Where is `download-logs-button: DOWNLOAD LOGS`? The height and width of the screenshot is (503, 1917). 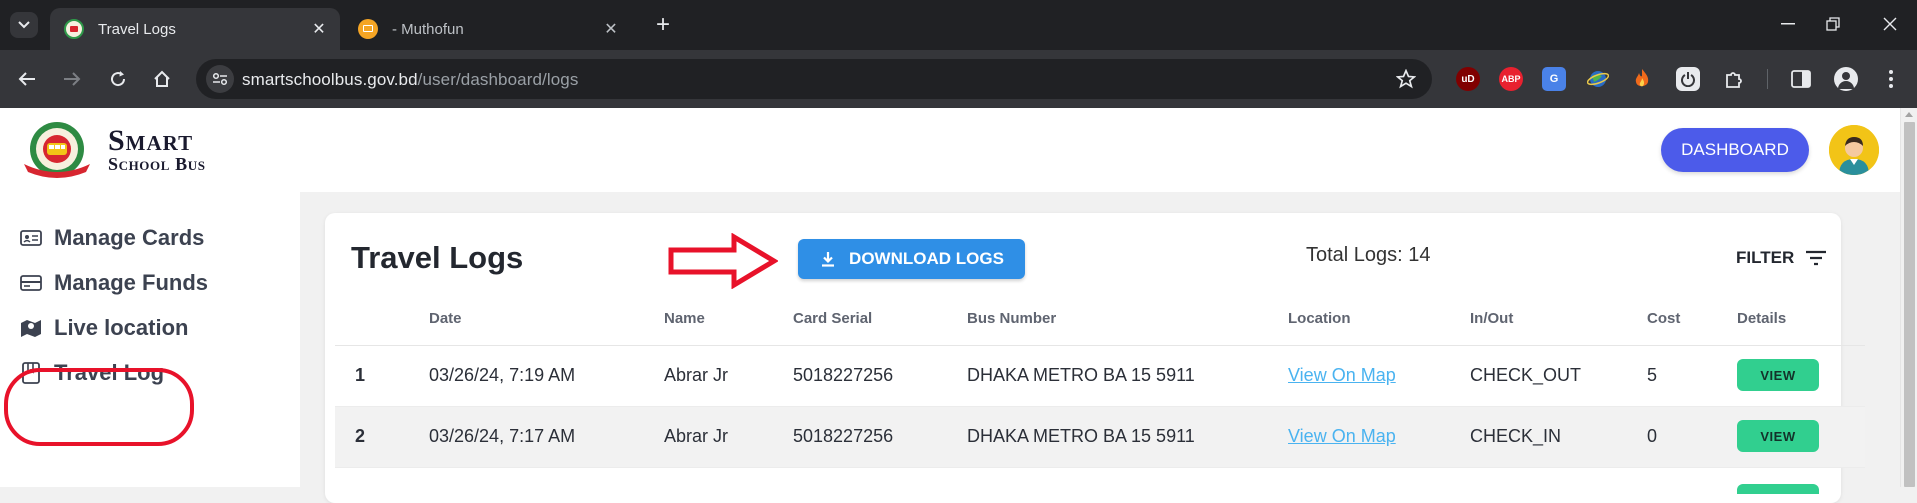
download-logs-button: DOWNLOAD LOGS is located at coordinates (911, 259).